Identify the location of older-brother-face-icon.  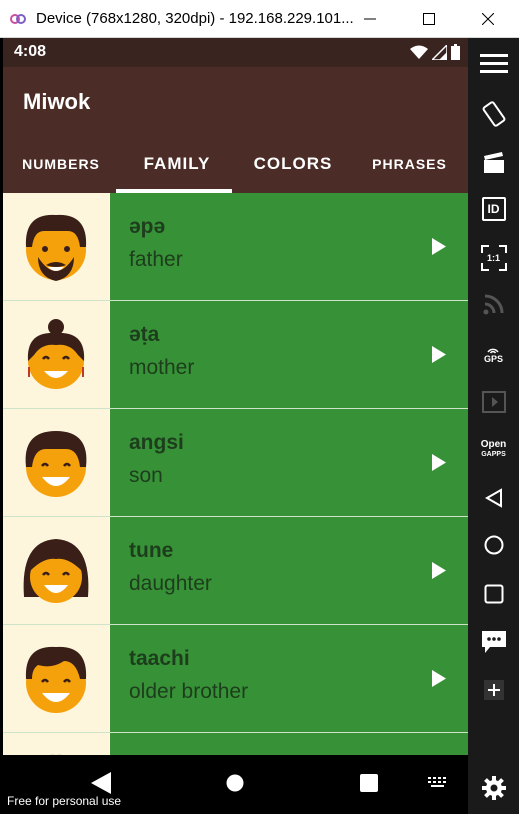
(56, 679).